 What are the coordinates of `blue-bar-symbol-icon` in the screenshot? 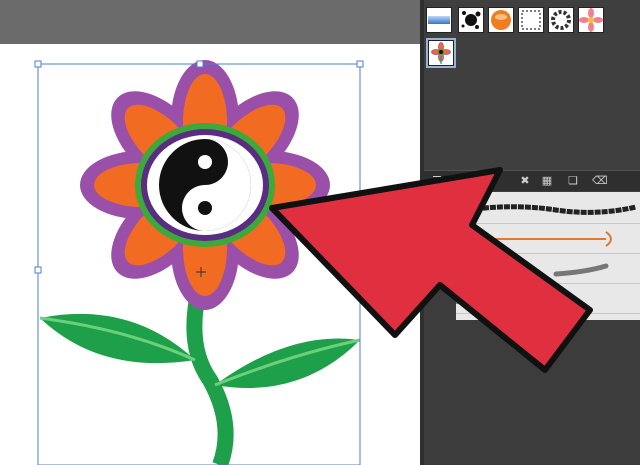 It's located at (439, 20).